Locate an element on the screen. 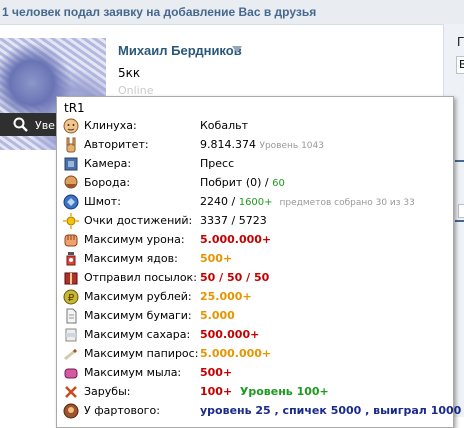 The image size is (464, 428). stat-row-boroda: Борода: Побрит (0) / 60 is located at coordinates (255, 183).